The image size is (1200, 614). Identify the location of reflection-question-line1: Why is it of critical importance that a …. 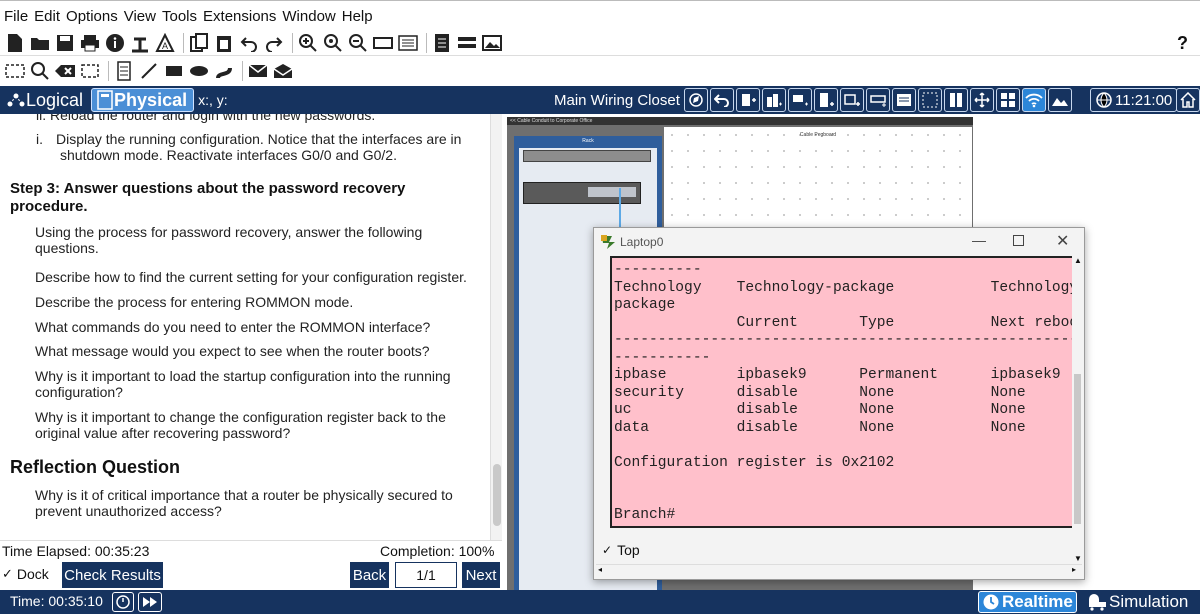
(244, 495).